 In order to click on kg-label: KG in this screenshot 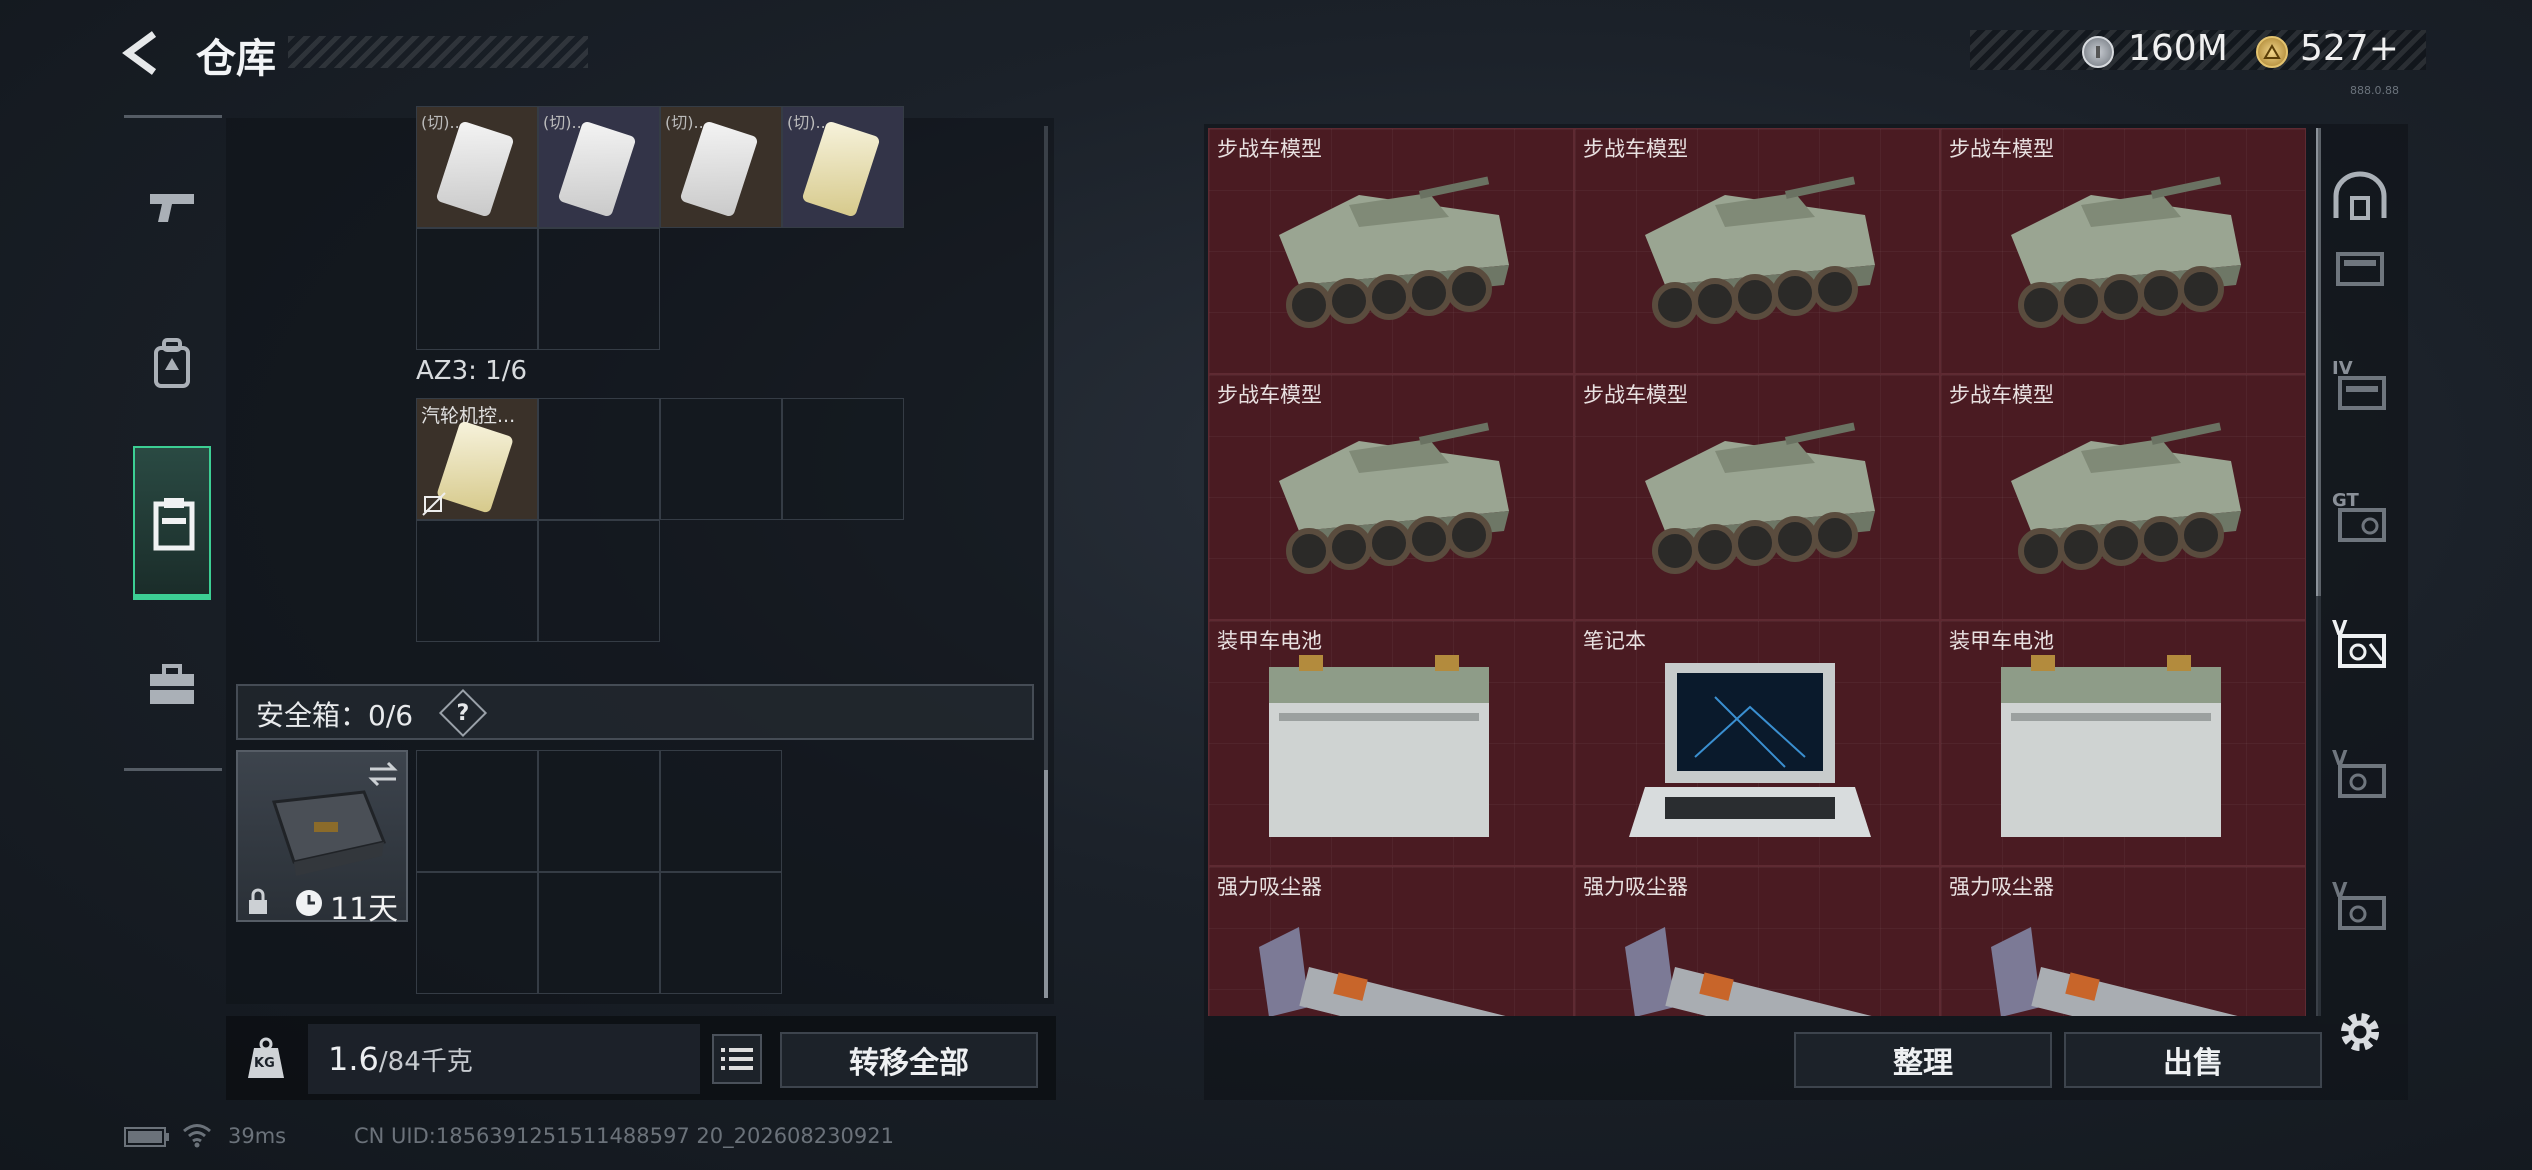, I will do `click(264, 1063)`.